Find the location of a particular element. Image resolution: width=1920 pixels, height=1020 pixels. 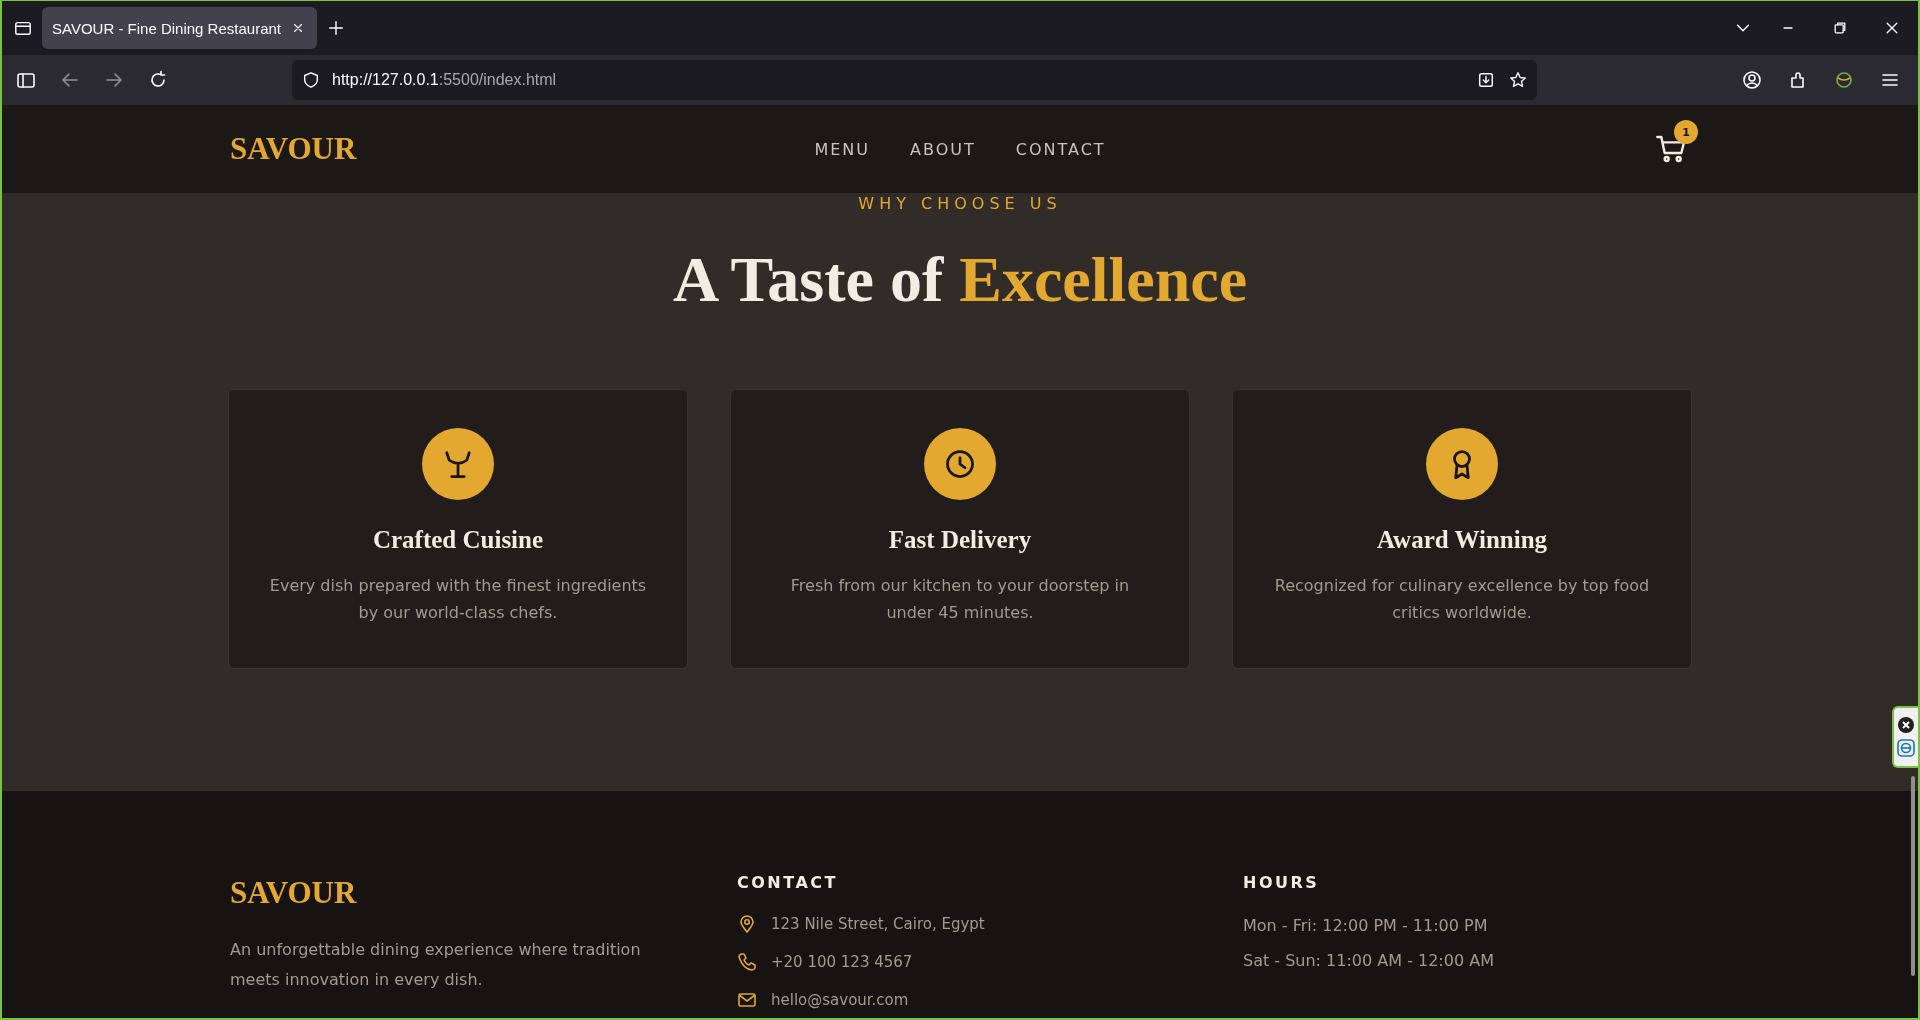

shield-icon is located at coordinates (311, 80).